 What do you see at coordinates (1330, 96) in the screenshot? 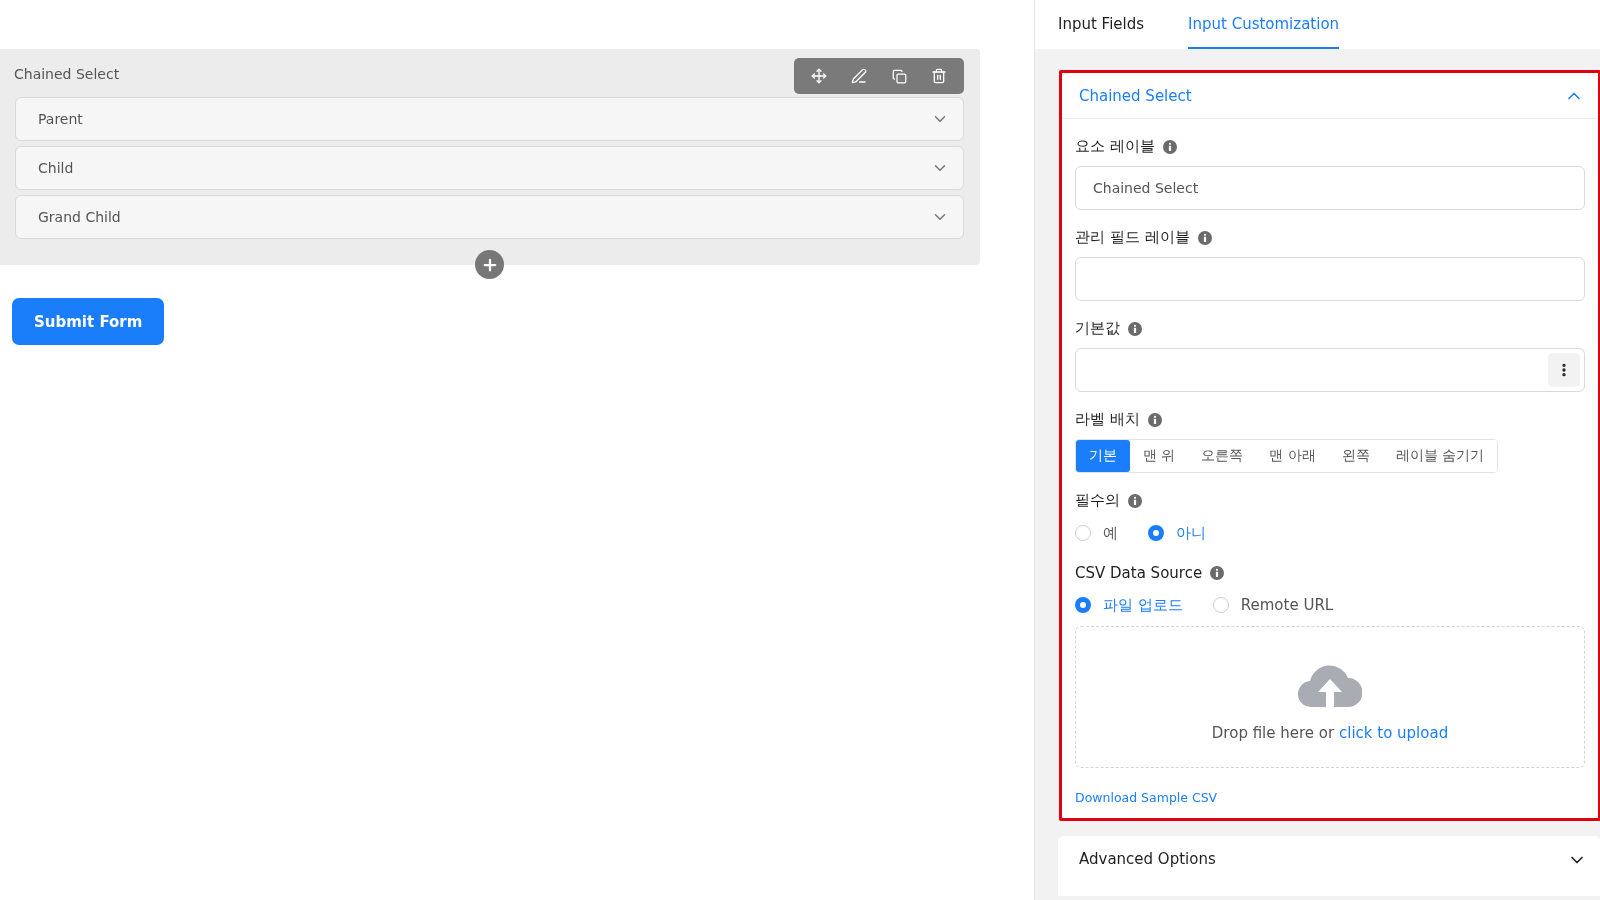
I see `settings-card-header: Chained Select` at bounding box center [1330, 96].